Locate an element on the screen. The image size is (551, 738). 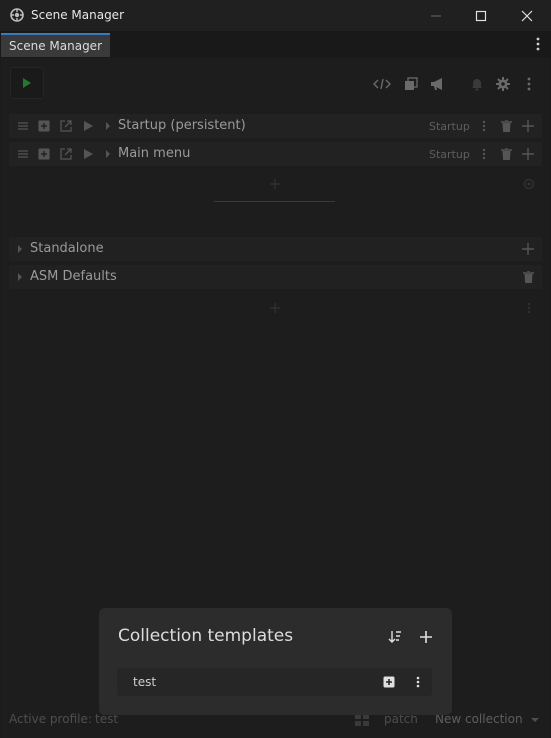
play-icon is located at coordinates (27, 83).